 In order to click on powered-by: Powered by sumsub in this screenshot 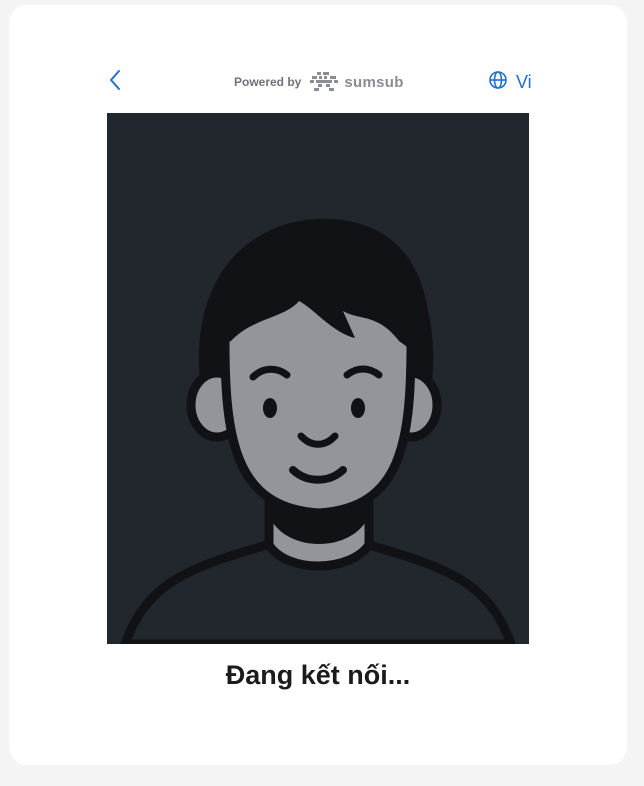, I will do `click(319, 82)`.